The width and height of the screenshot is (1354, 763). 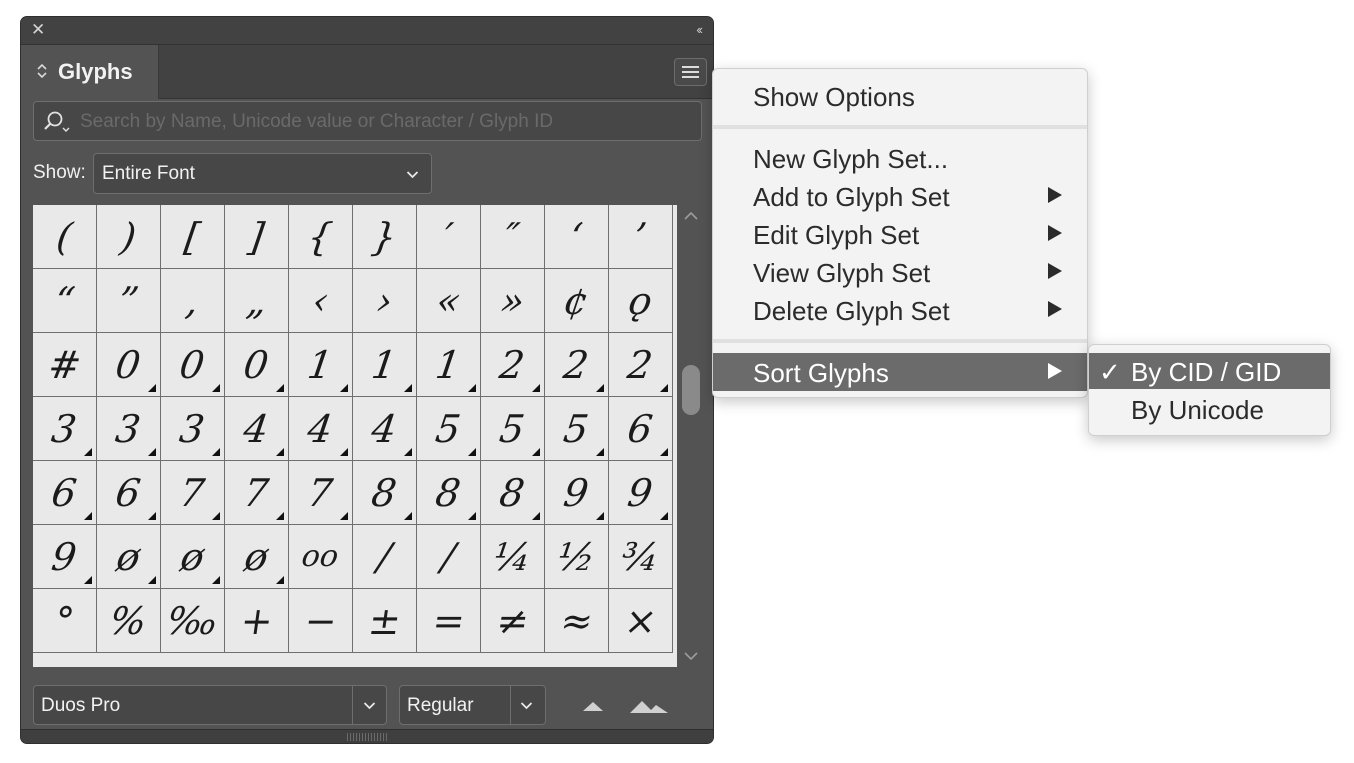 I want to click on menu-item-add-to-glyph-set: Add to Glyph Set, so click(x=900, y=196).